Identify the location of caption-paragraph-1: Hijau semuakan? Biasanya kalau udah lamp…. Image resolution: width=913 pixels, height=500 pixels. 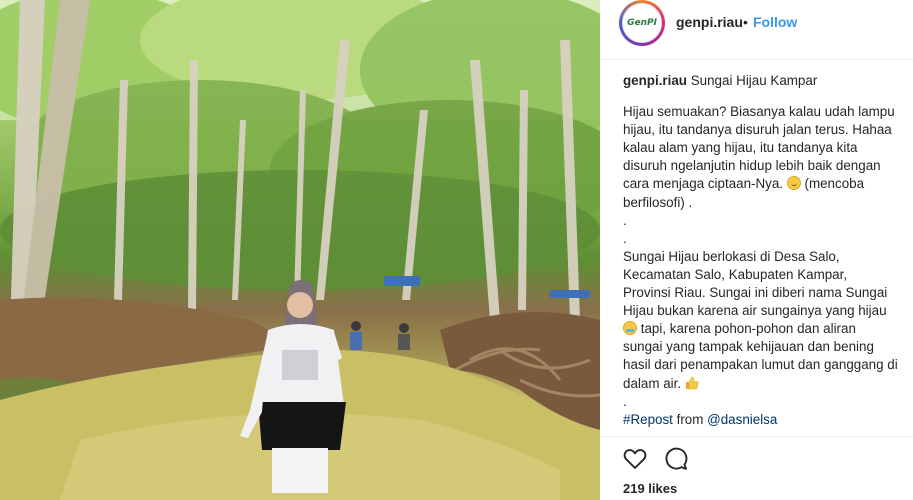
(760, 157).